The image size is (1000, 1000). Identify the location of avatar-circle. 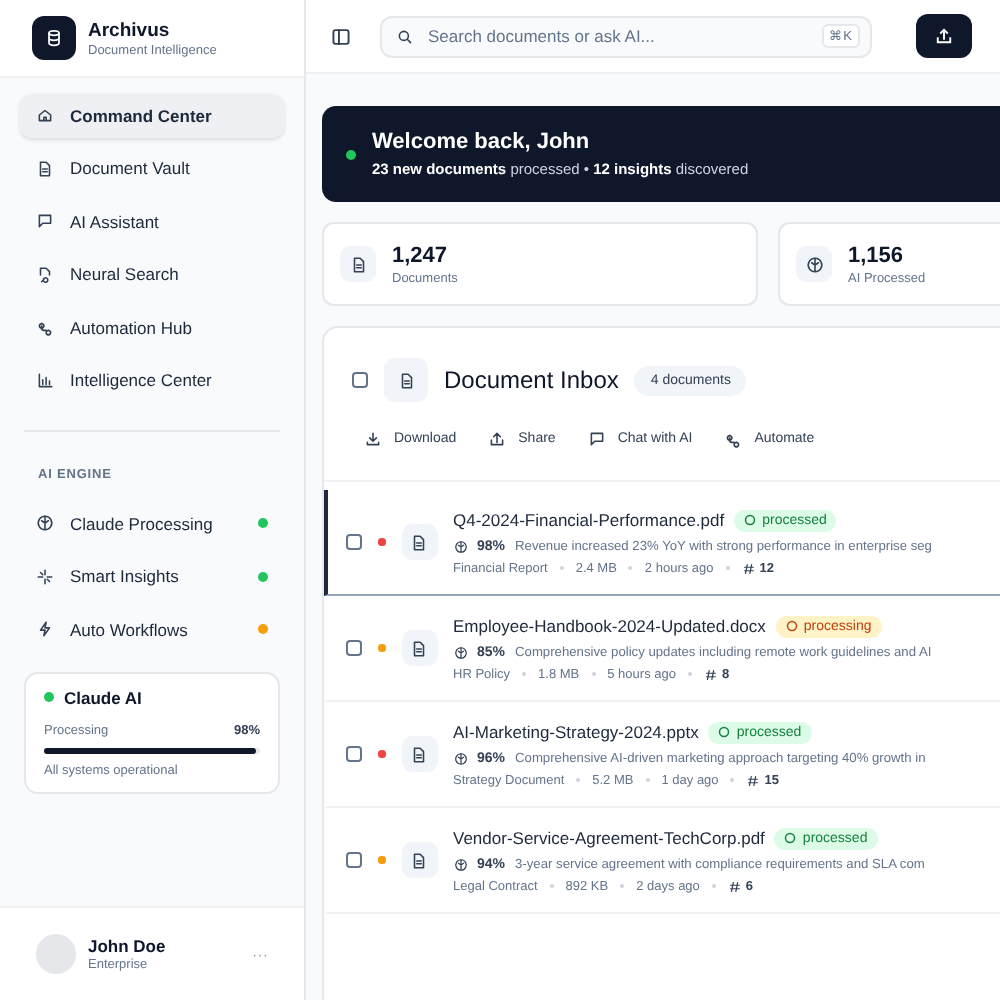
(56, 954).